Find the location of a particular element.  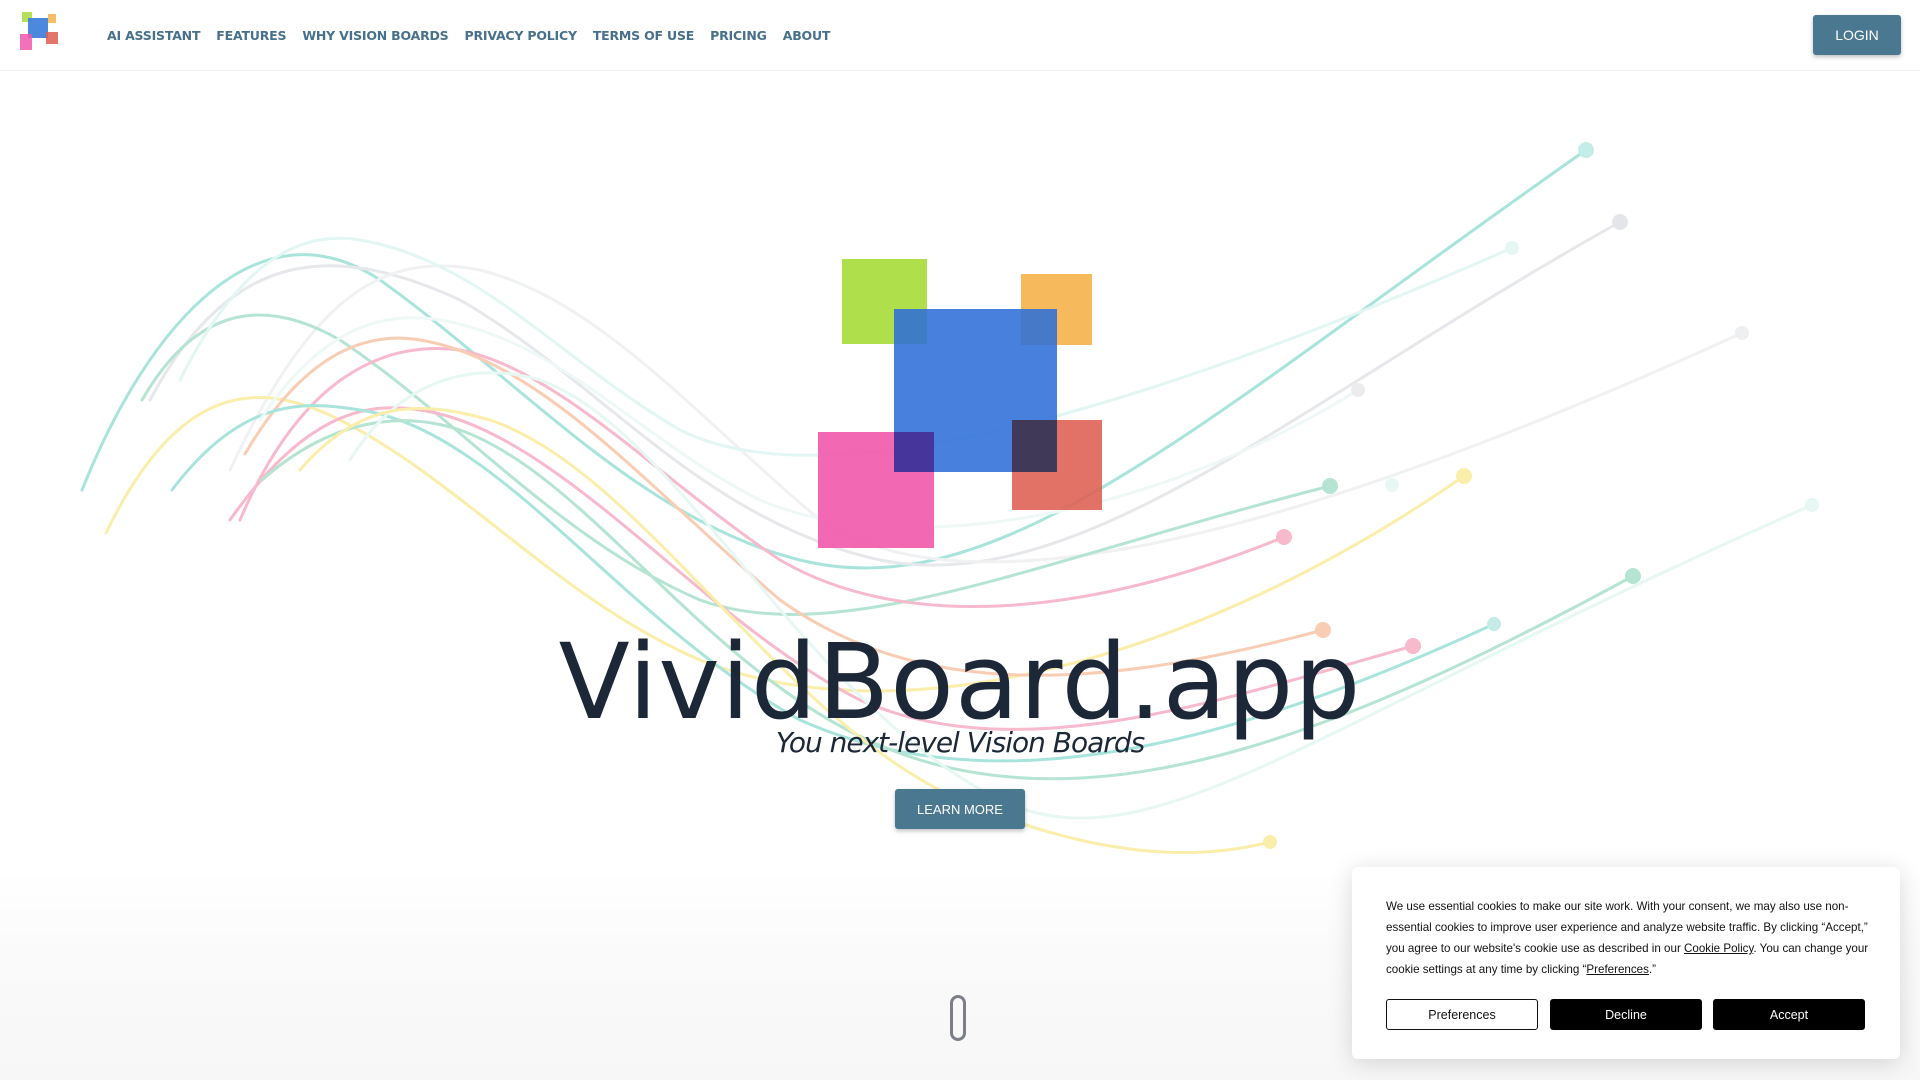

preferences-link: Preferences is located at coordinates (1617, 969).